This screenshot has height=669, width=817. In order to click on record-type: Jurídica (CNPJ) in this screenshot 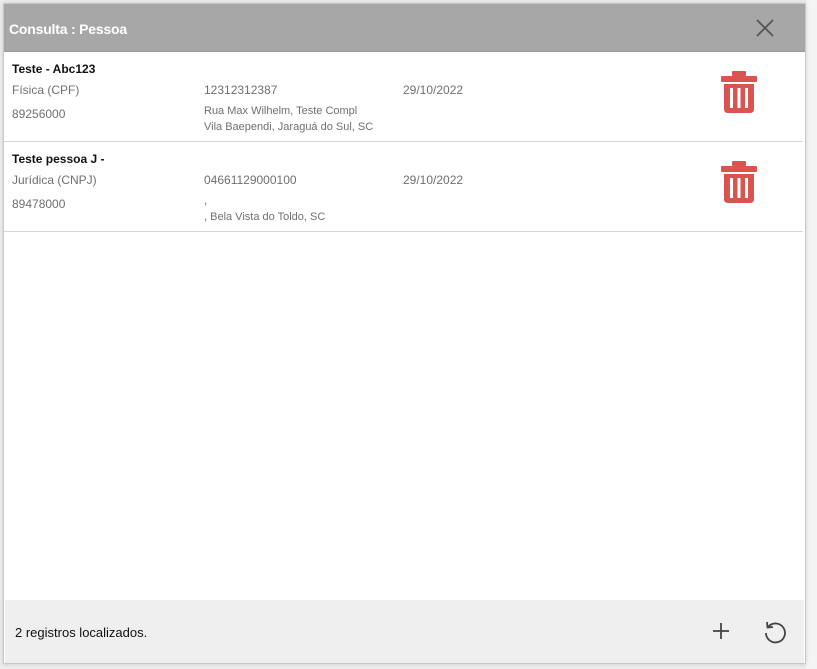, I will do `click(54, 180)`.